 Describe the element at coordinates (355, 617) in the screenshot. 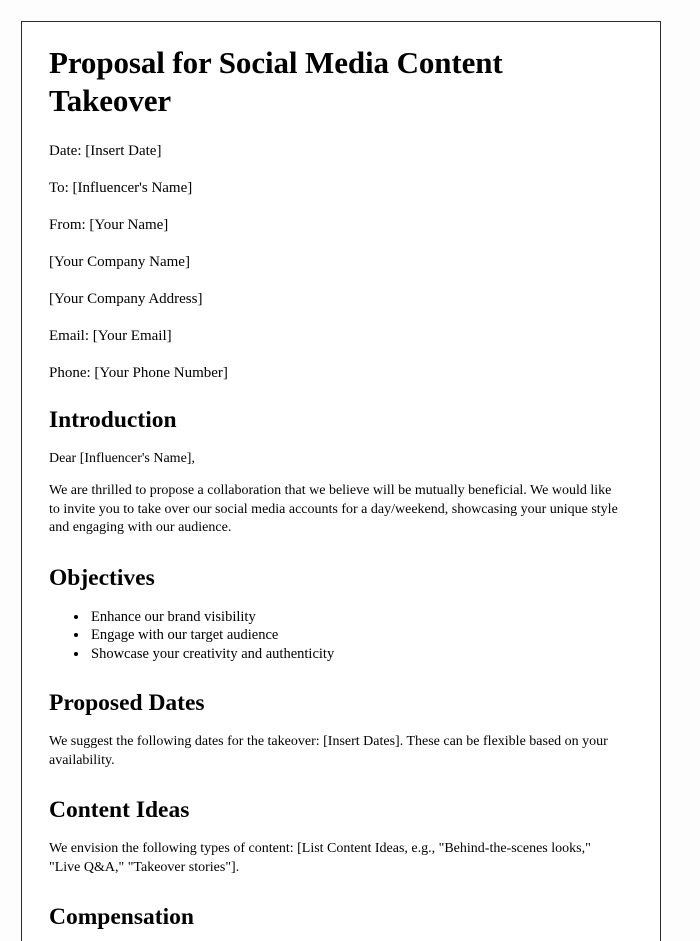

I see `list-item: Enhance our brand visibility` at that location.